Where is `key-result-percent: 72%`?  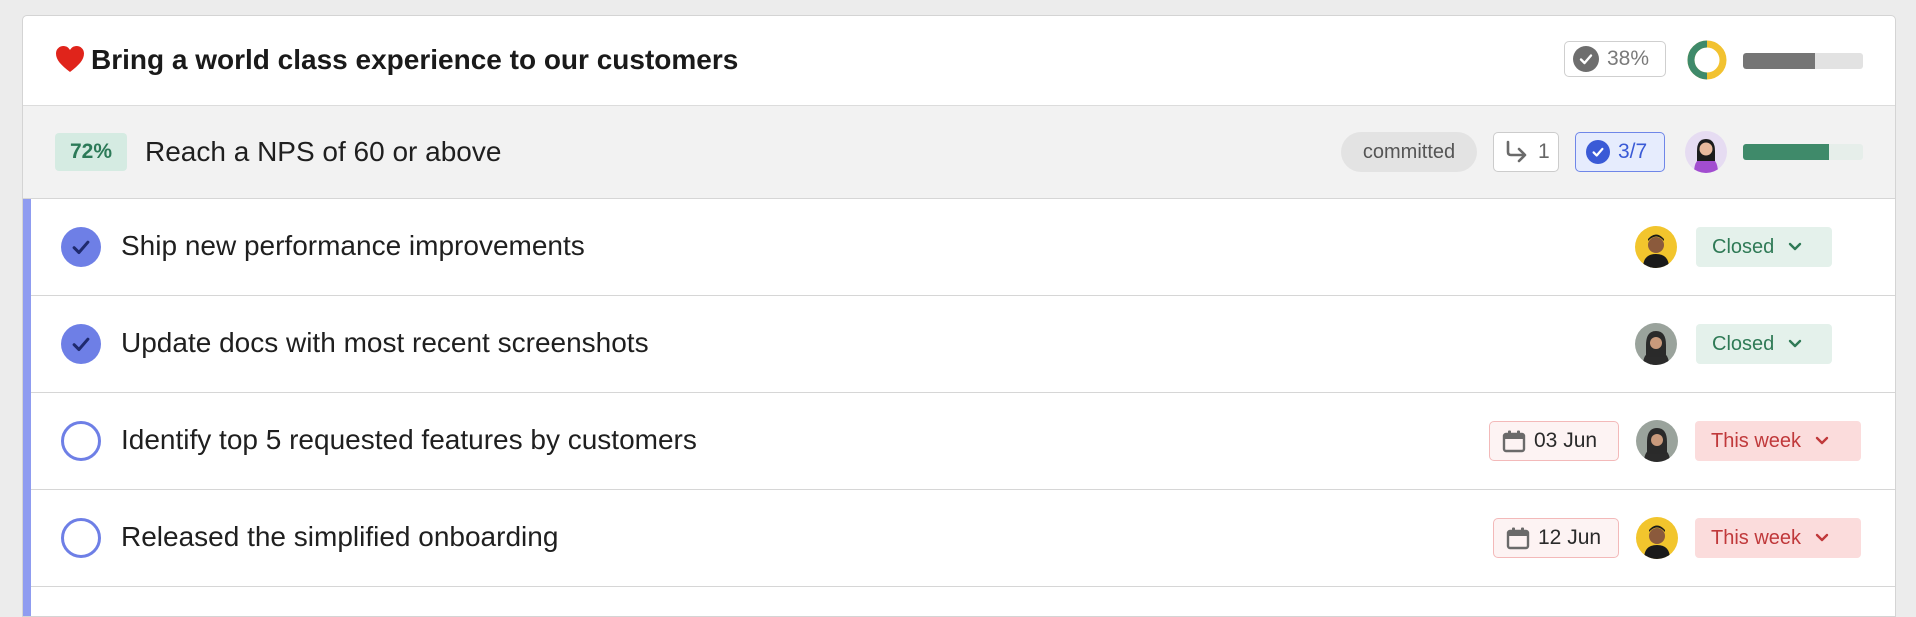
key-result-percent: 72% is located at coordinates (91, 152).